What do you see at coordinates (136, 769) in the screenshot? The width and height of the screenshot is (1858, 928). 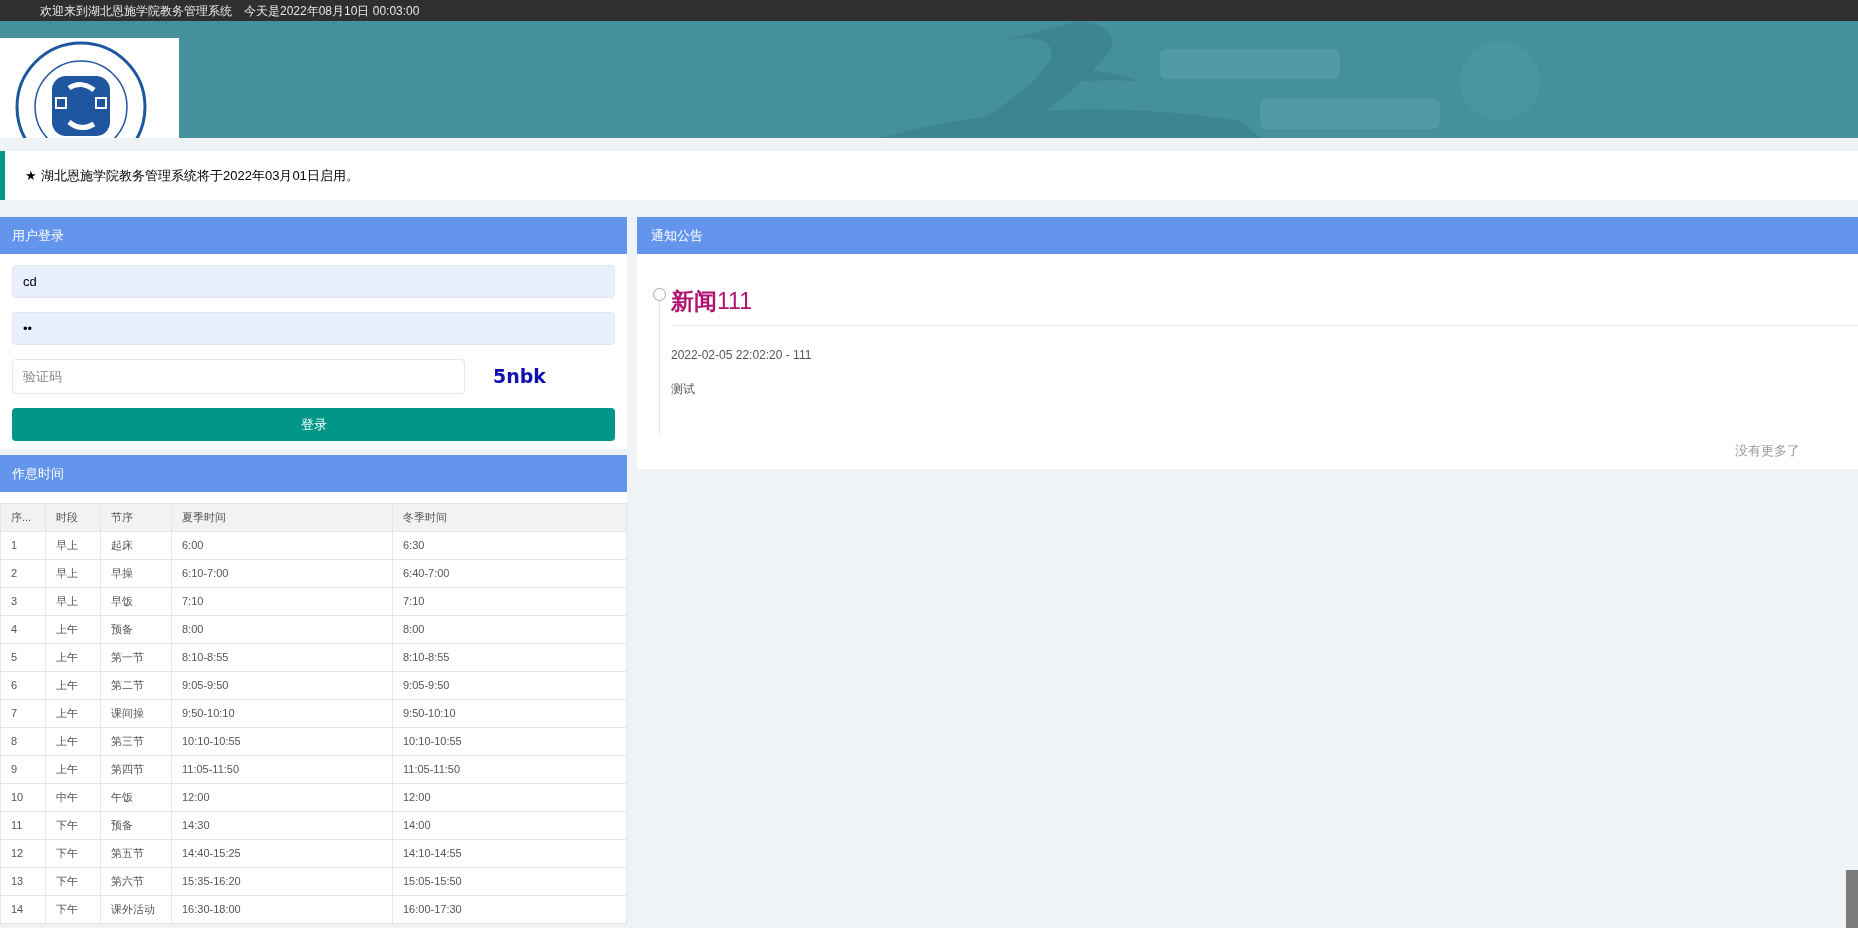 I see `table-cell: 第四节` at bounding box center [136, 769].